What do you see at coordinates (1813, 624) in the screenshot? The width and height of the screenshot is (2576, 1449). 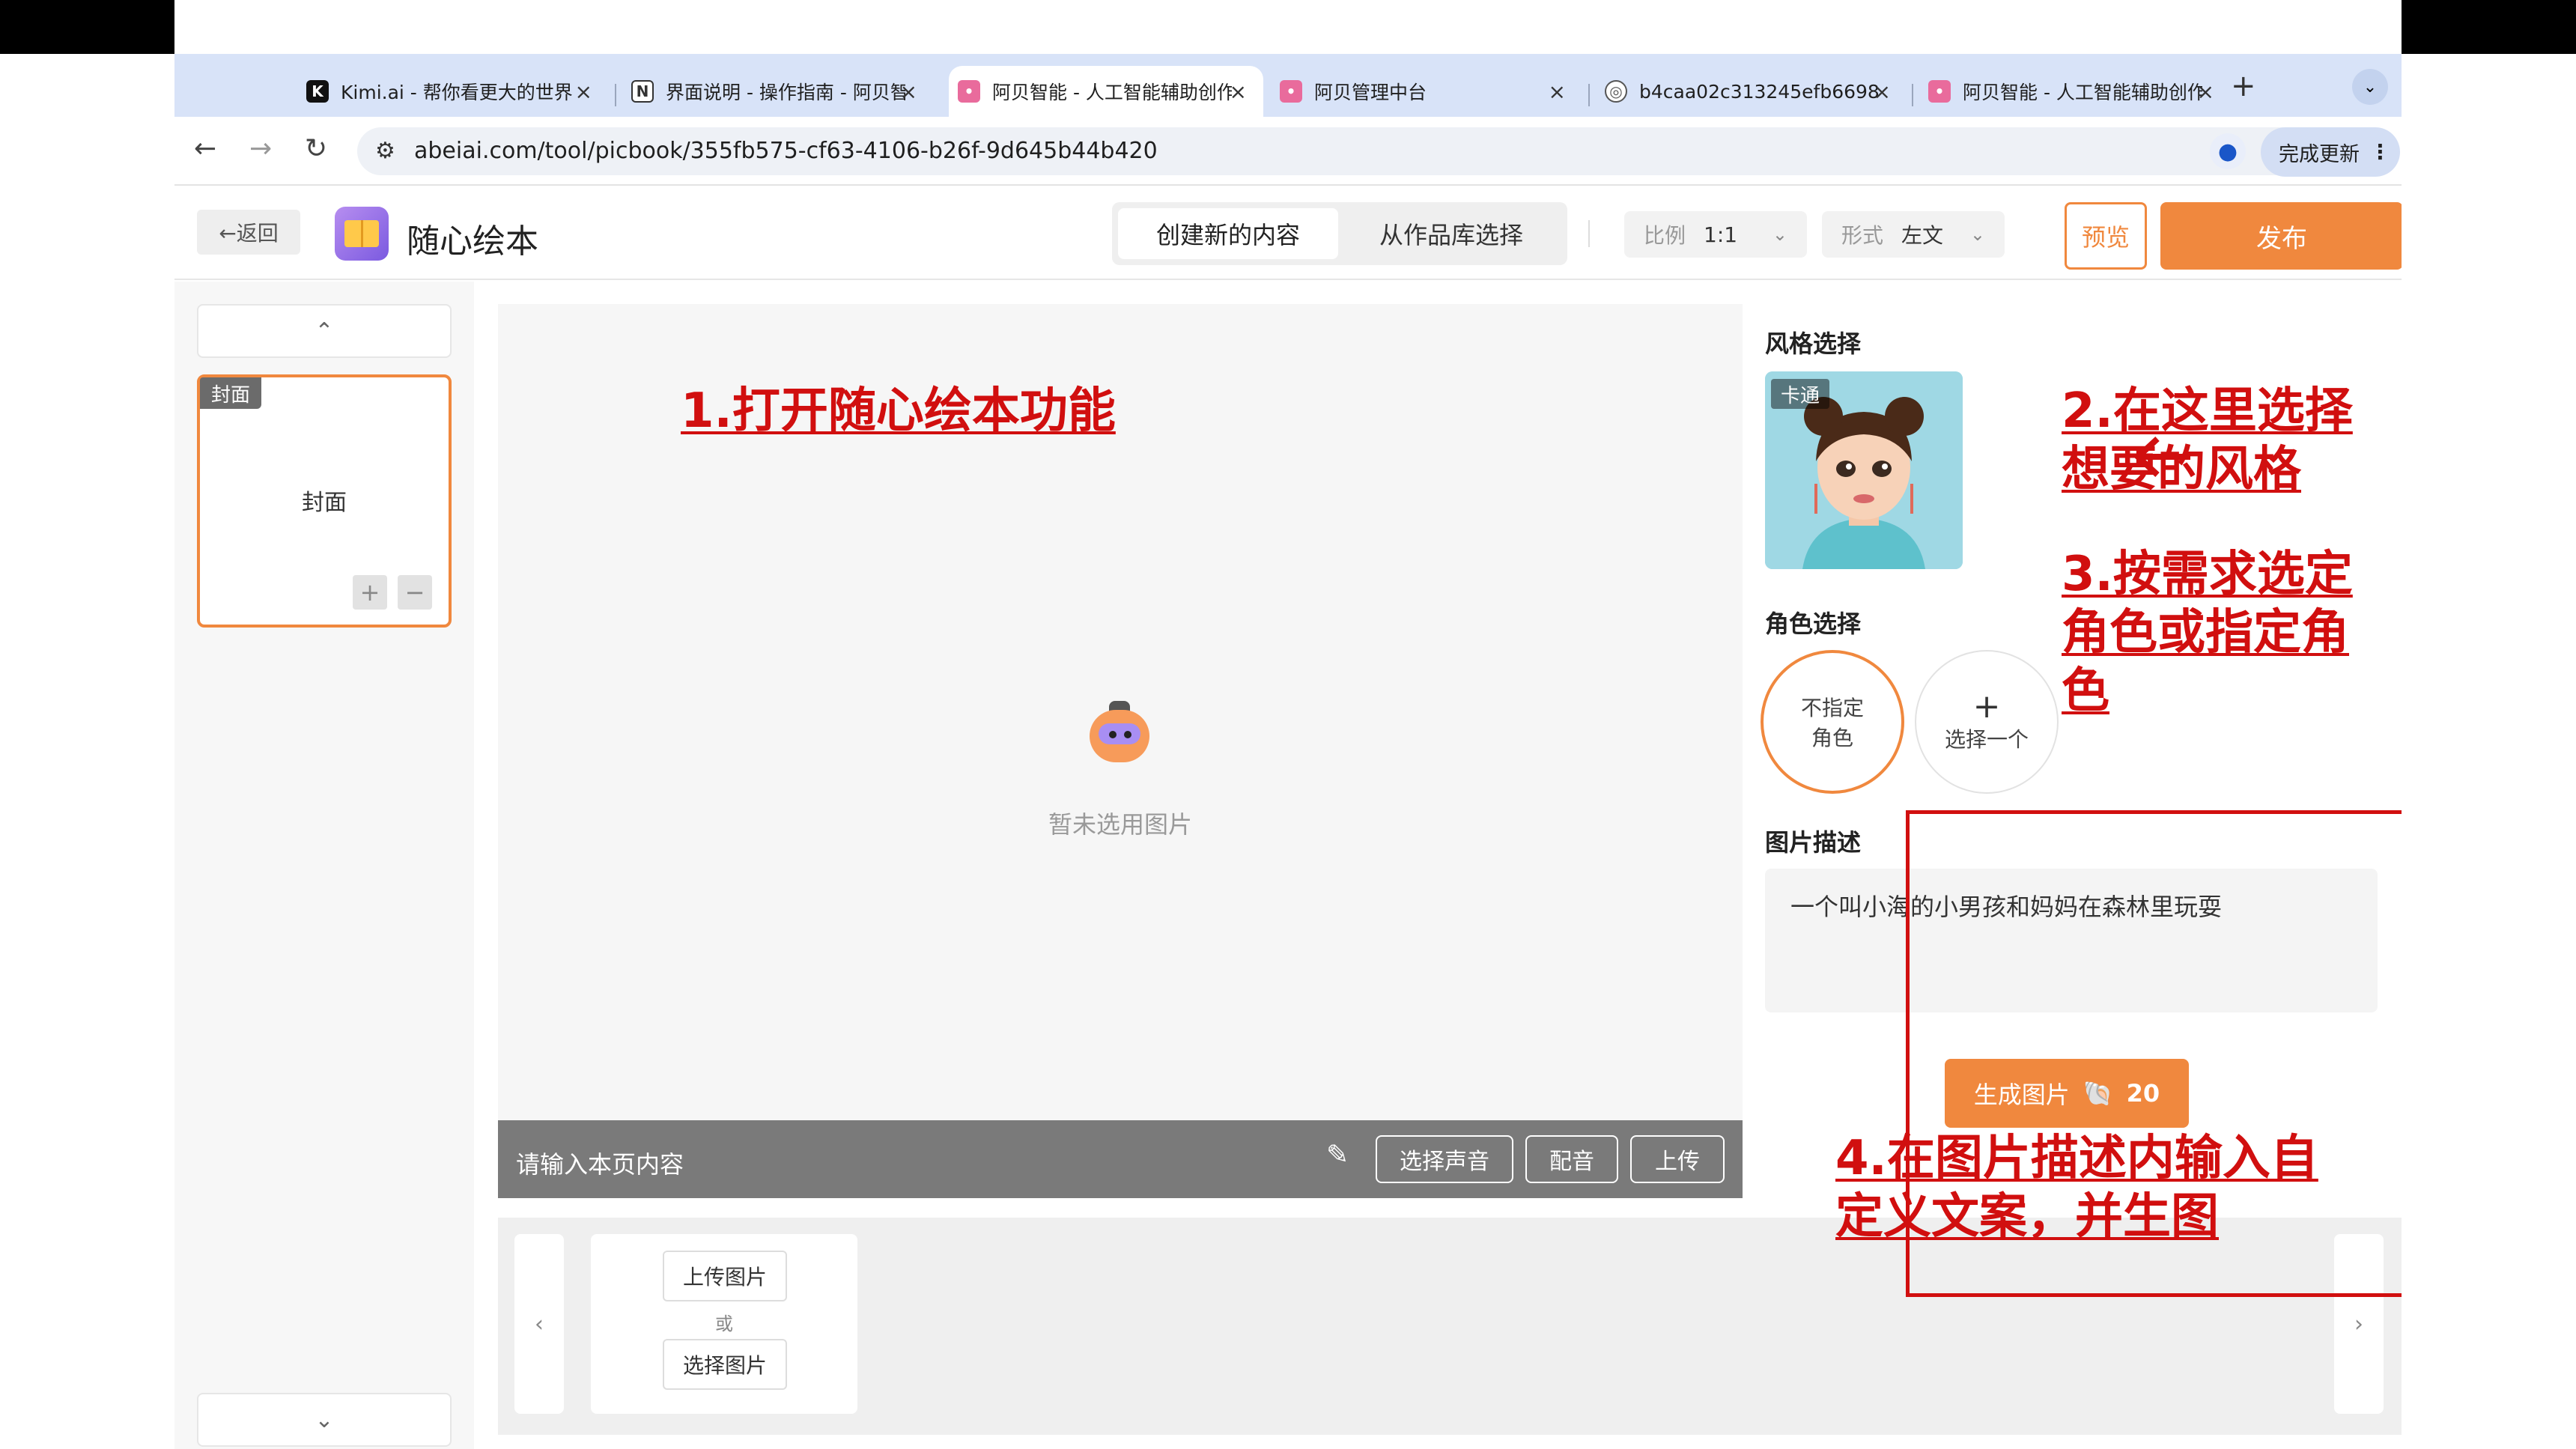 I see `role-section-title: 角色选择` at bounding box center [1813, 624].